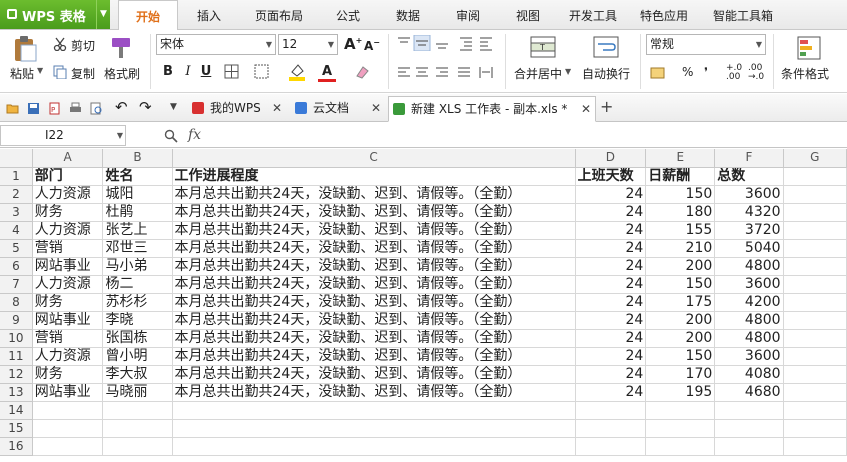 This screenshot has width=847, height=462. I want to click on cell: 上班天数, so click(611, 176).